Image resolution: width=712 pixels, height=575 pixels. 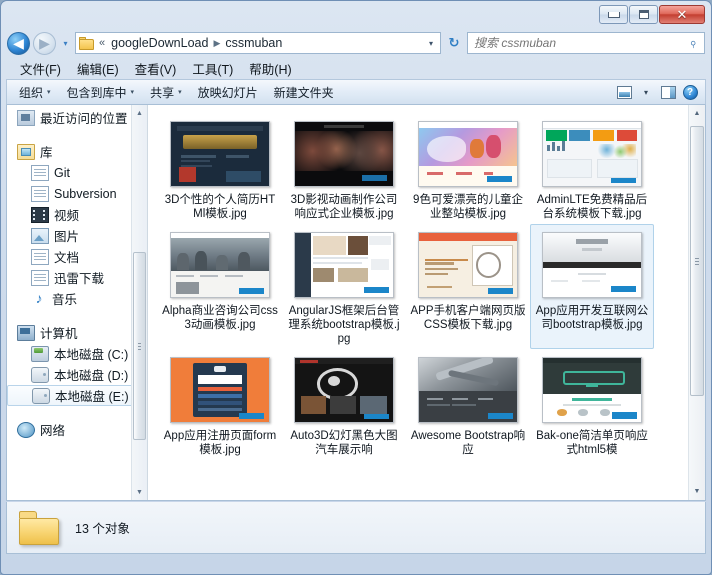 What do you see at coordinates (139, 113) in the screenshot?
I see `nav-scroll-up-button: ▲` at bounding box center [139, 113].